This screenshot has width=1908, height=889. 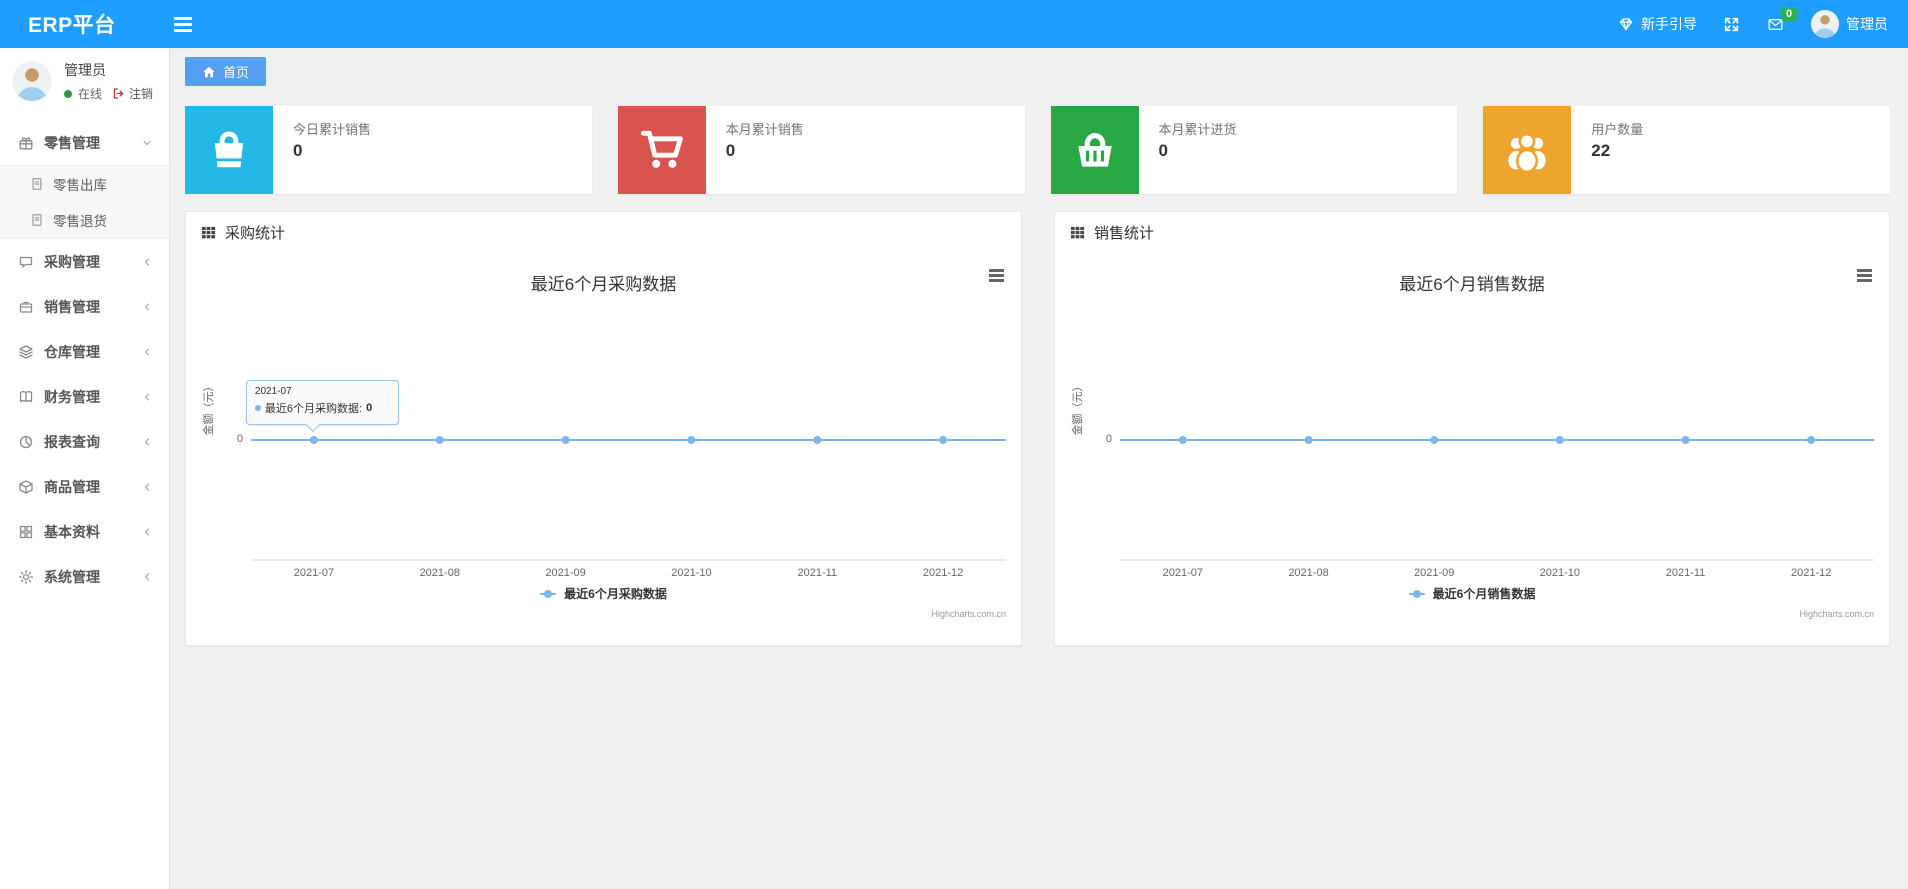 What do you see at coordinates (1685, 573) in the screenshot?
I see `x-axis-tick-label: 2021-11` at bounding box center [1685, 573].